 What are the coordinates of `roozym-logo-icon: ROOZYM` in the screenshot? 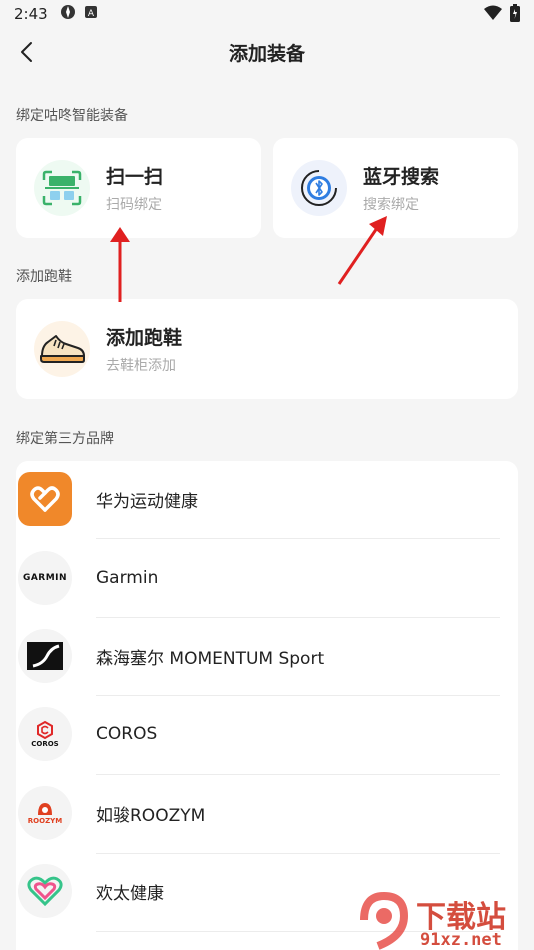 It's located at (45, 813).